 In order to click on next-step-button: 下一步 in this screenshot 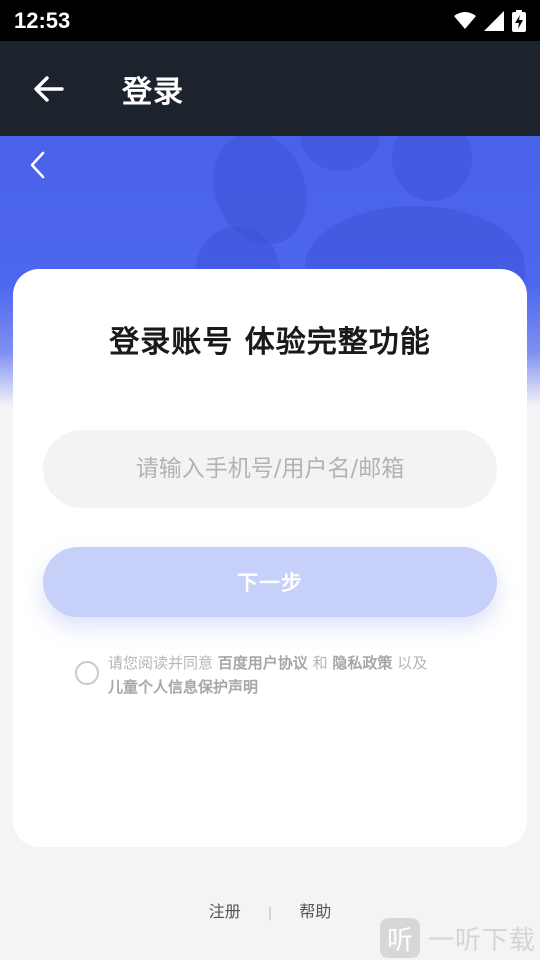, I will do `click(270, 582)`.